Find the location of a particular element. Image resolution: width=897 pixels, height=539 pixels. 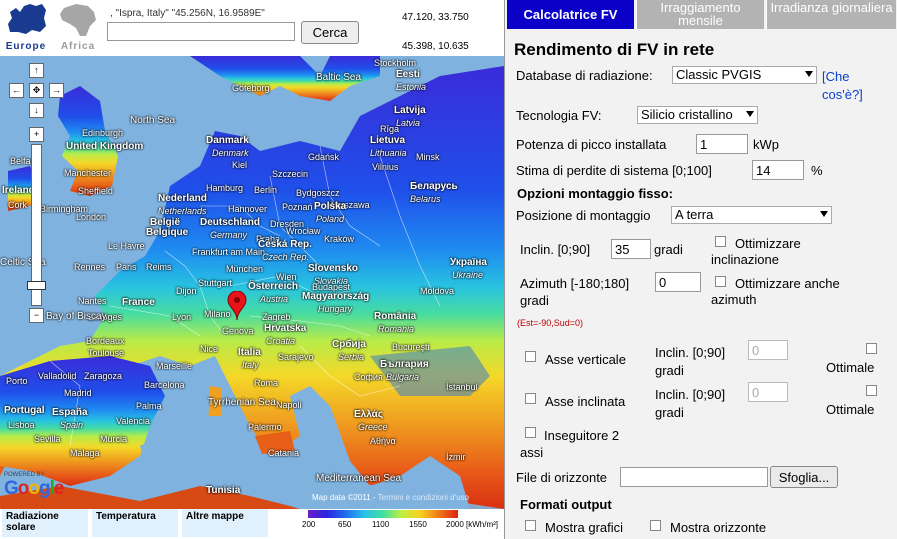

vertical-axis-label: Asse verticale is located at coordinates (585, 359).